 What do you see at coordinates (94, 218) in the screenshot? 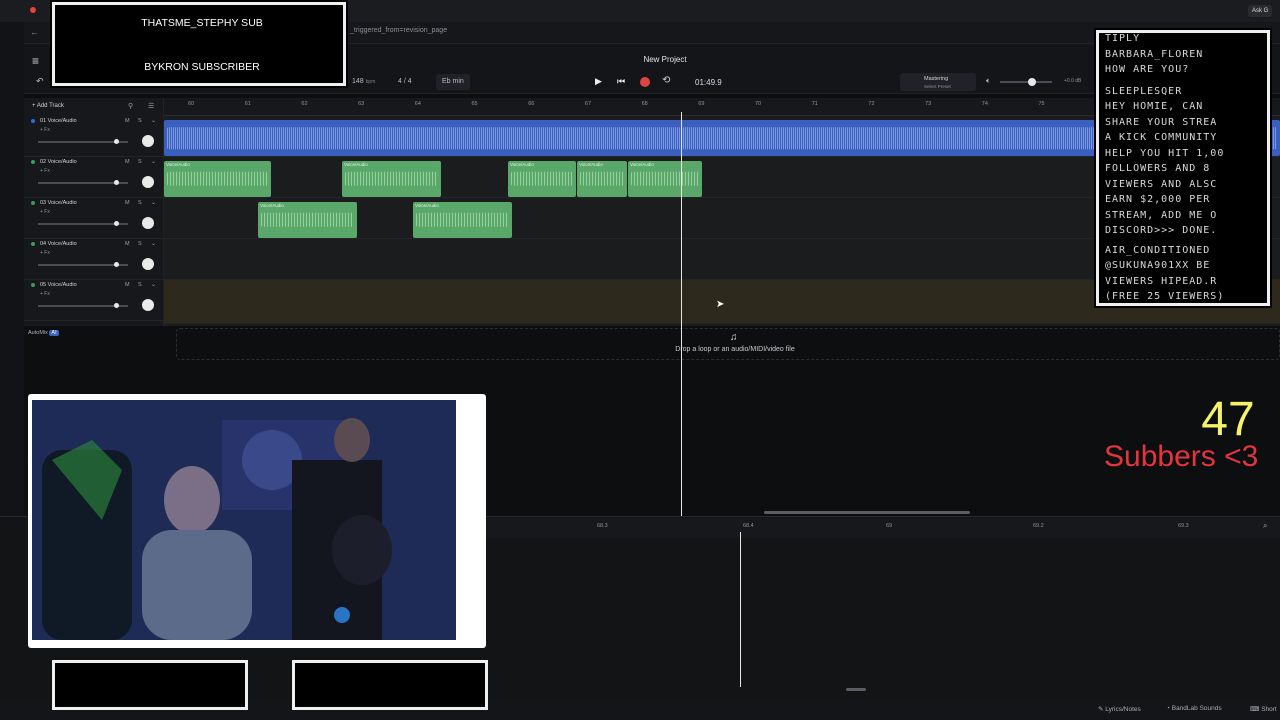
I see `track-header: 03 Voice/Audio + Fx M S ⌄` at bounding box center [94, 218].